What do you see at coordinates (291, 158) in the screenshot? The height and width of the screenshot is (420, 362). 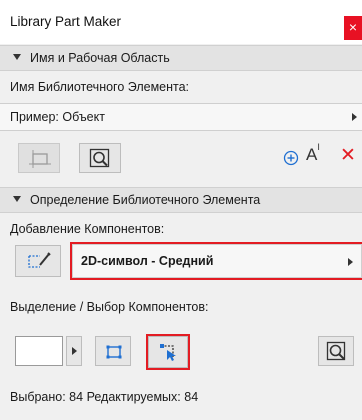 I see `add-icon` at bounding box center [291, 158].